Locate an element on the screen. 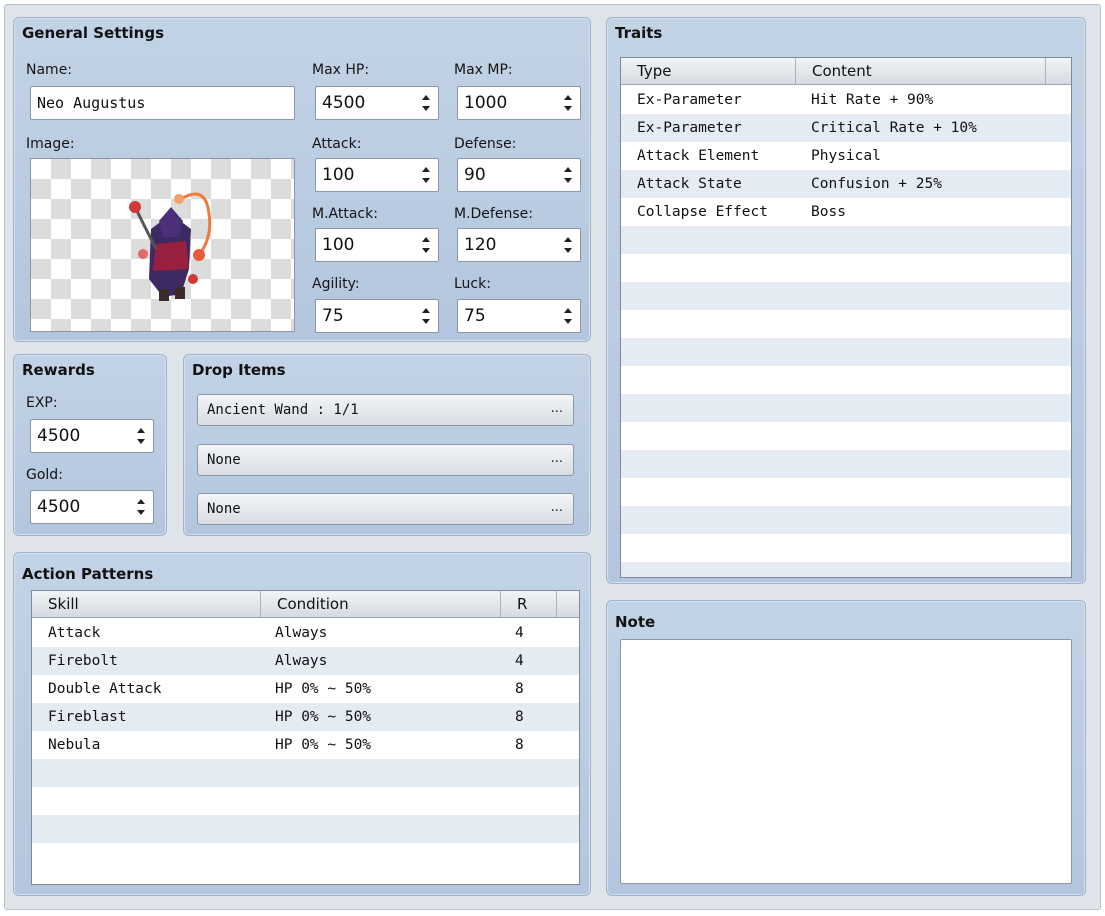  skill-cell: Nebula is located at coordinates (74, 745).